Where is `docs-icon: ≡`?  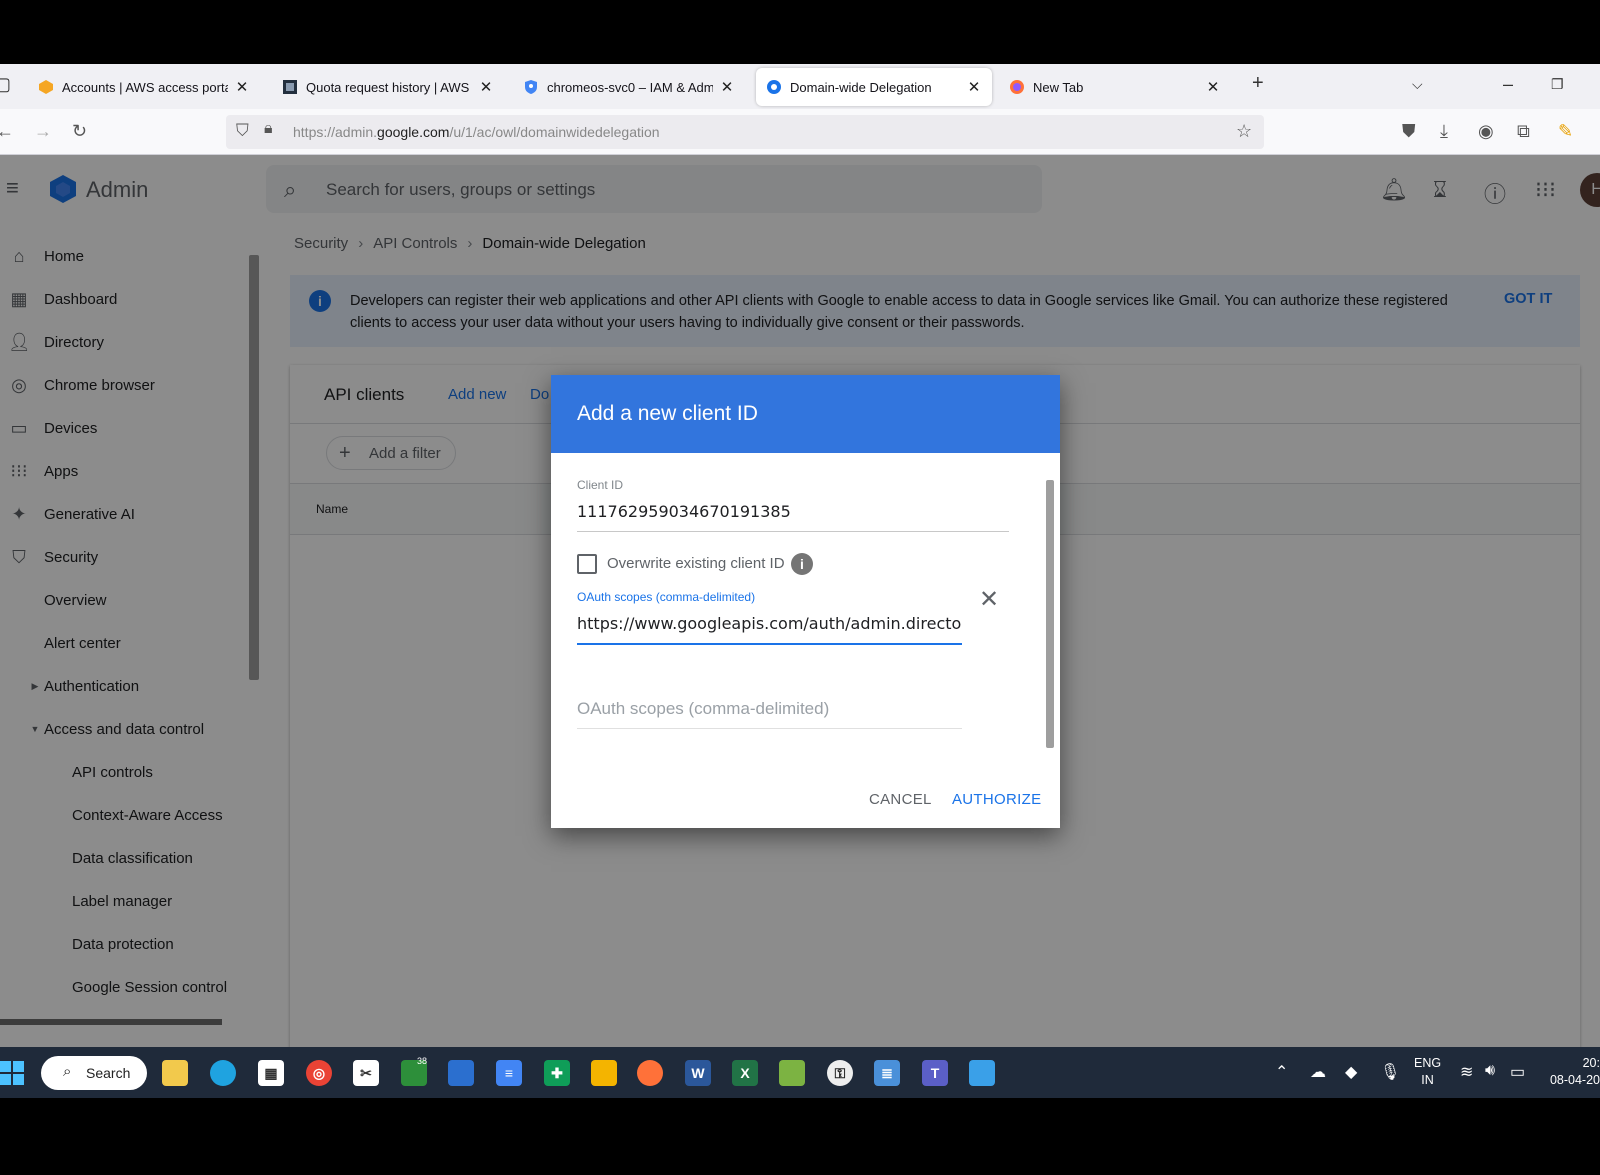 docs-icon: ≡ is located at coordinates (509, 1073).